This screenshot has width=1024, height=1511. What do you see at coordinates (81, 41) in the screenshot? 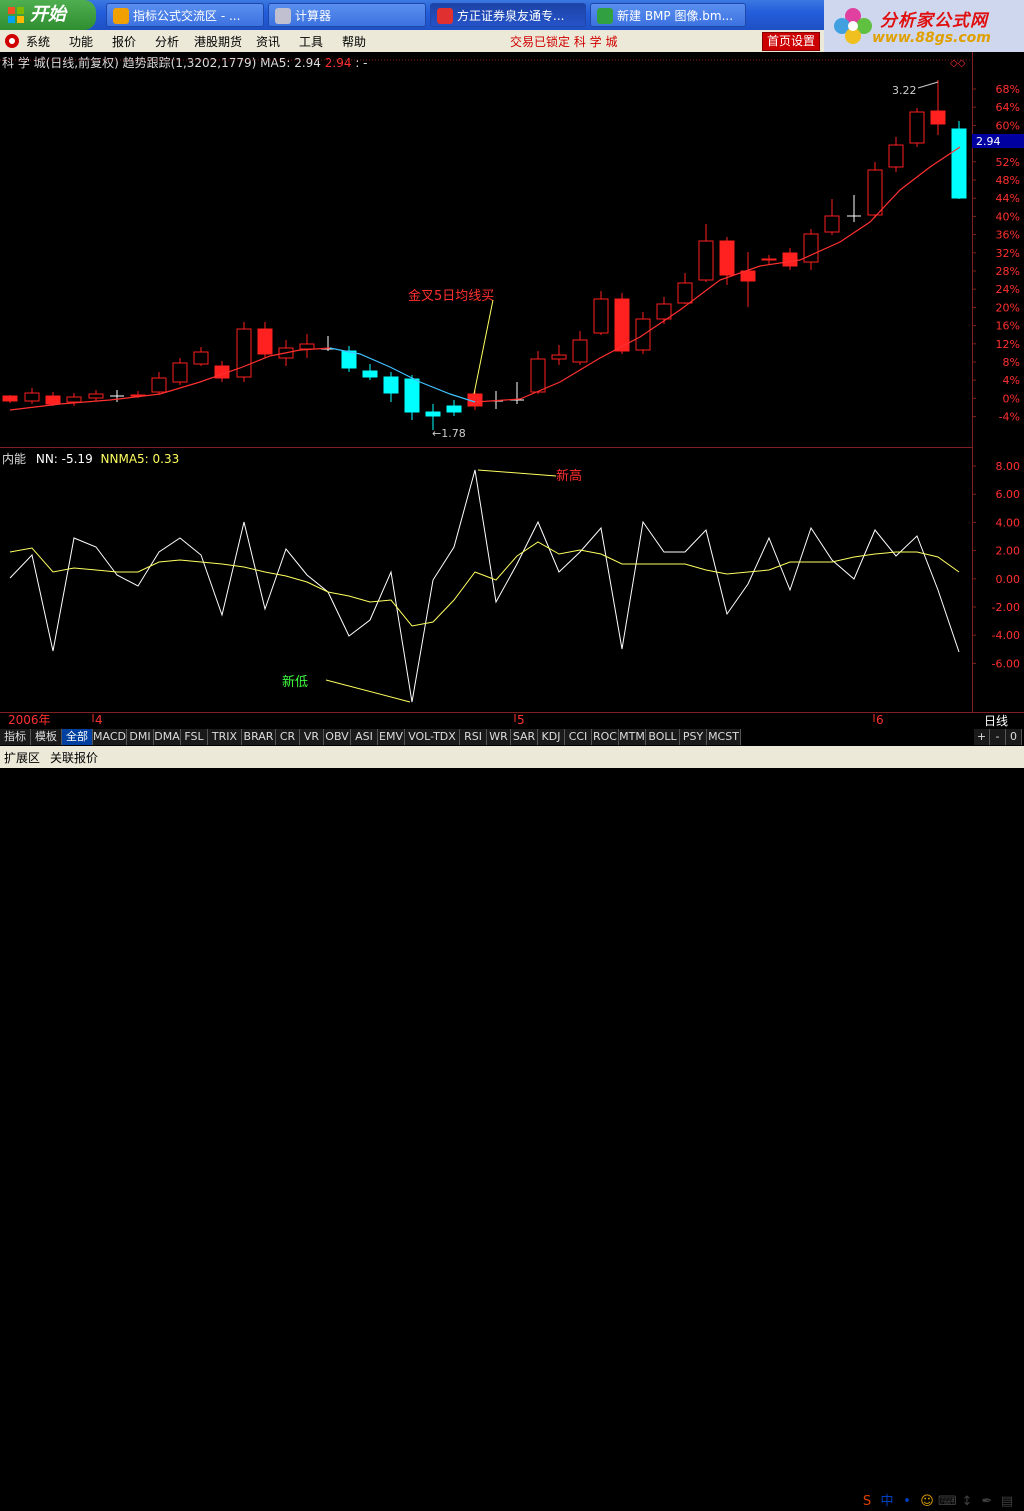
I see `menu-function: 功能` at bounding box center [81, 41].